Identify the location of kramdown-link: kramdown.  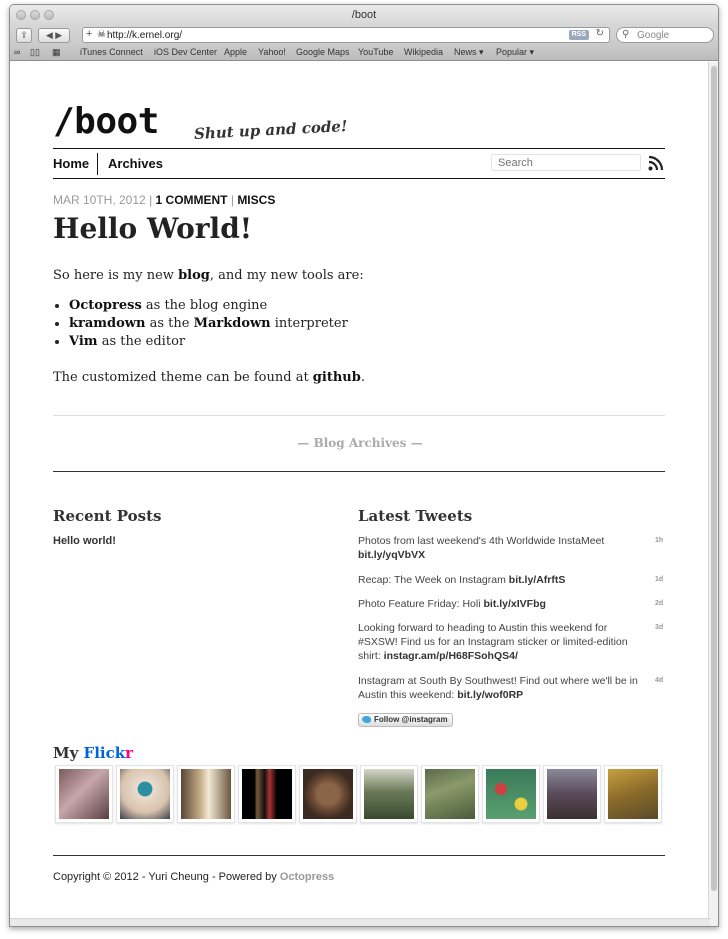
(107, 323).